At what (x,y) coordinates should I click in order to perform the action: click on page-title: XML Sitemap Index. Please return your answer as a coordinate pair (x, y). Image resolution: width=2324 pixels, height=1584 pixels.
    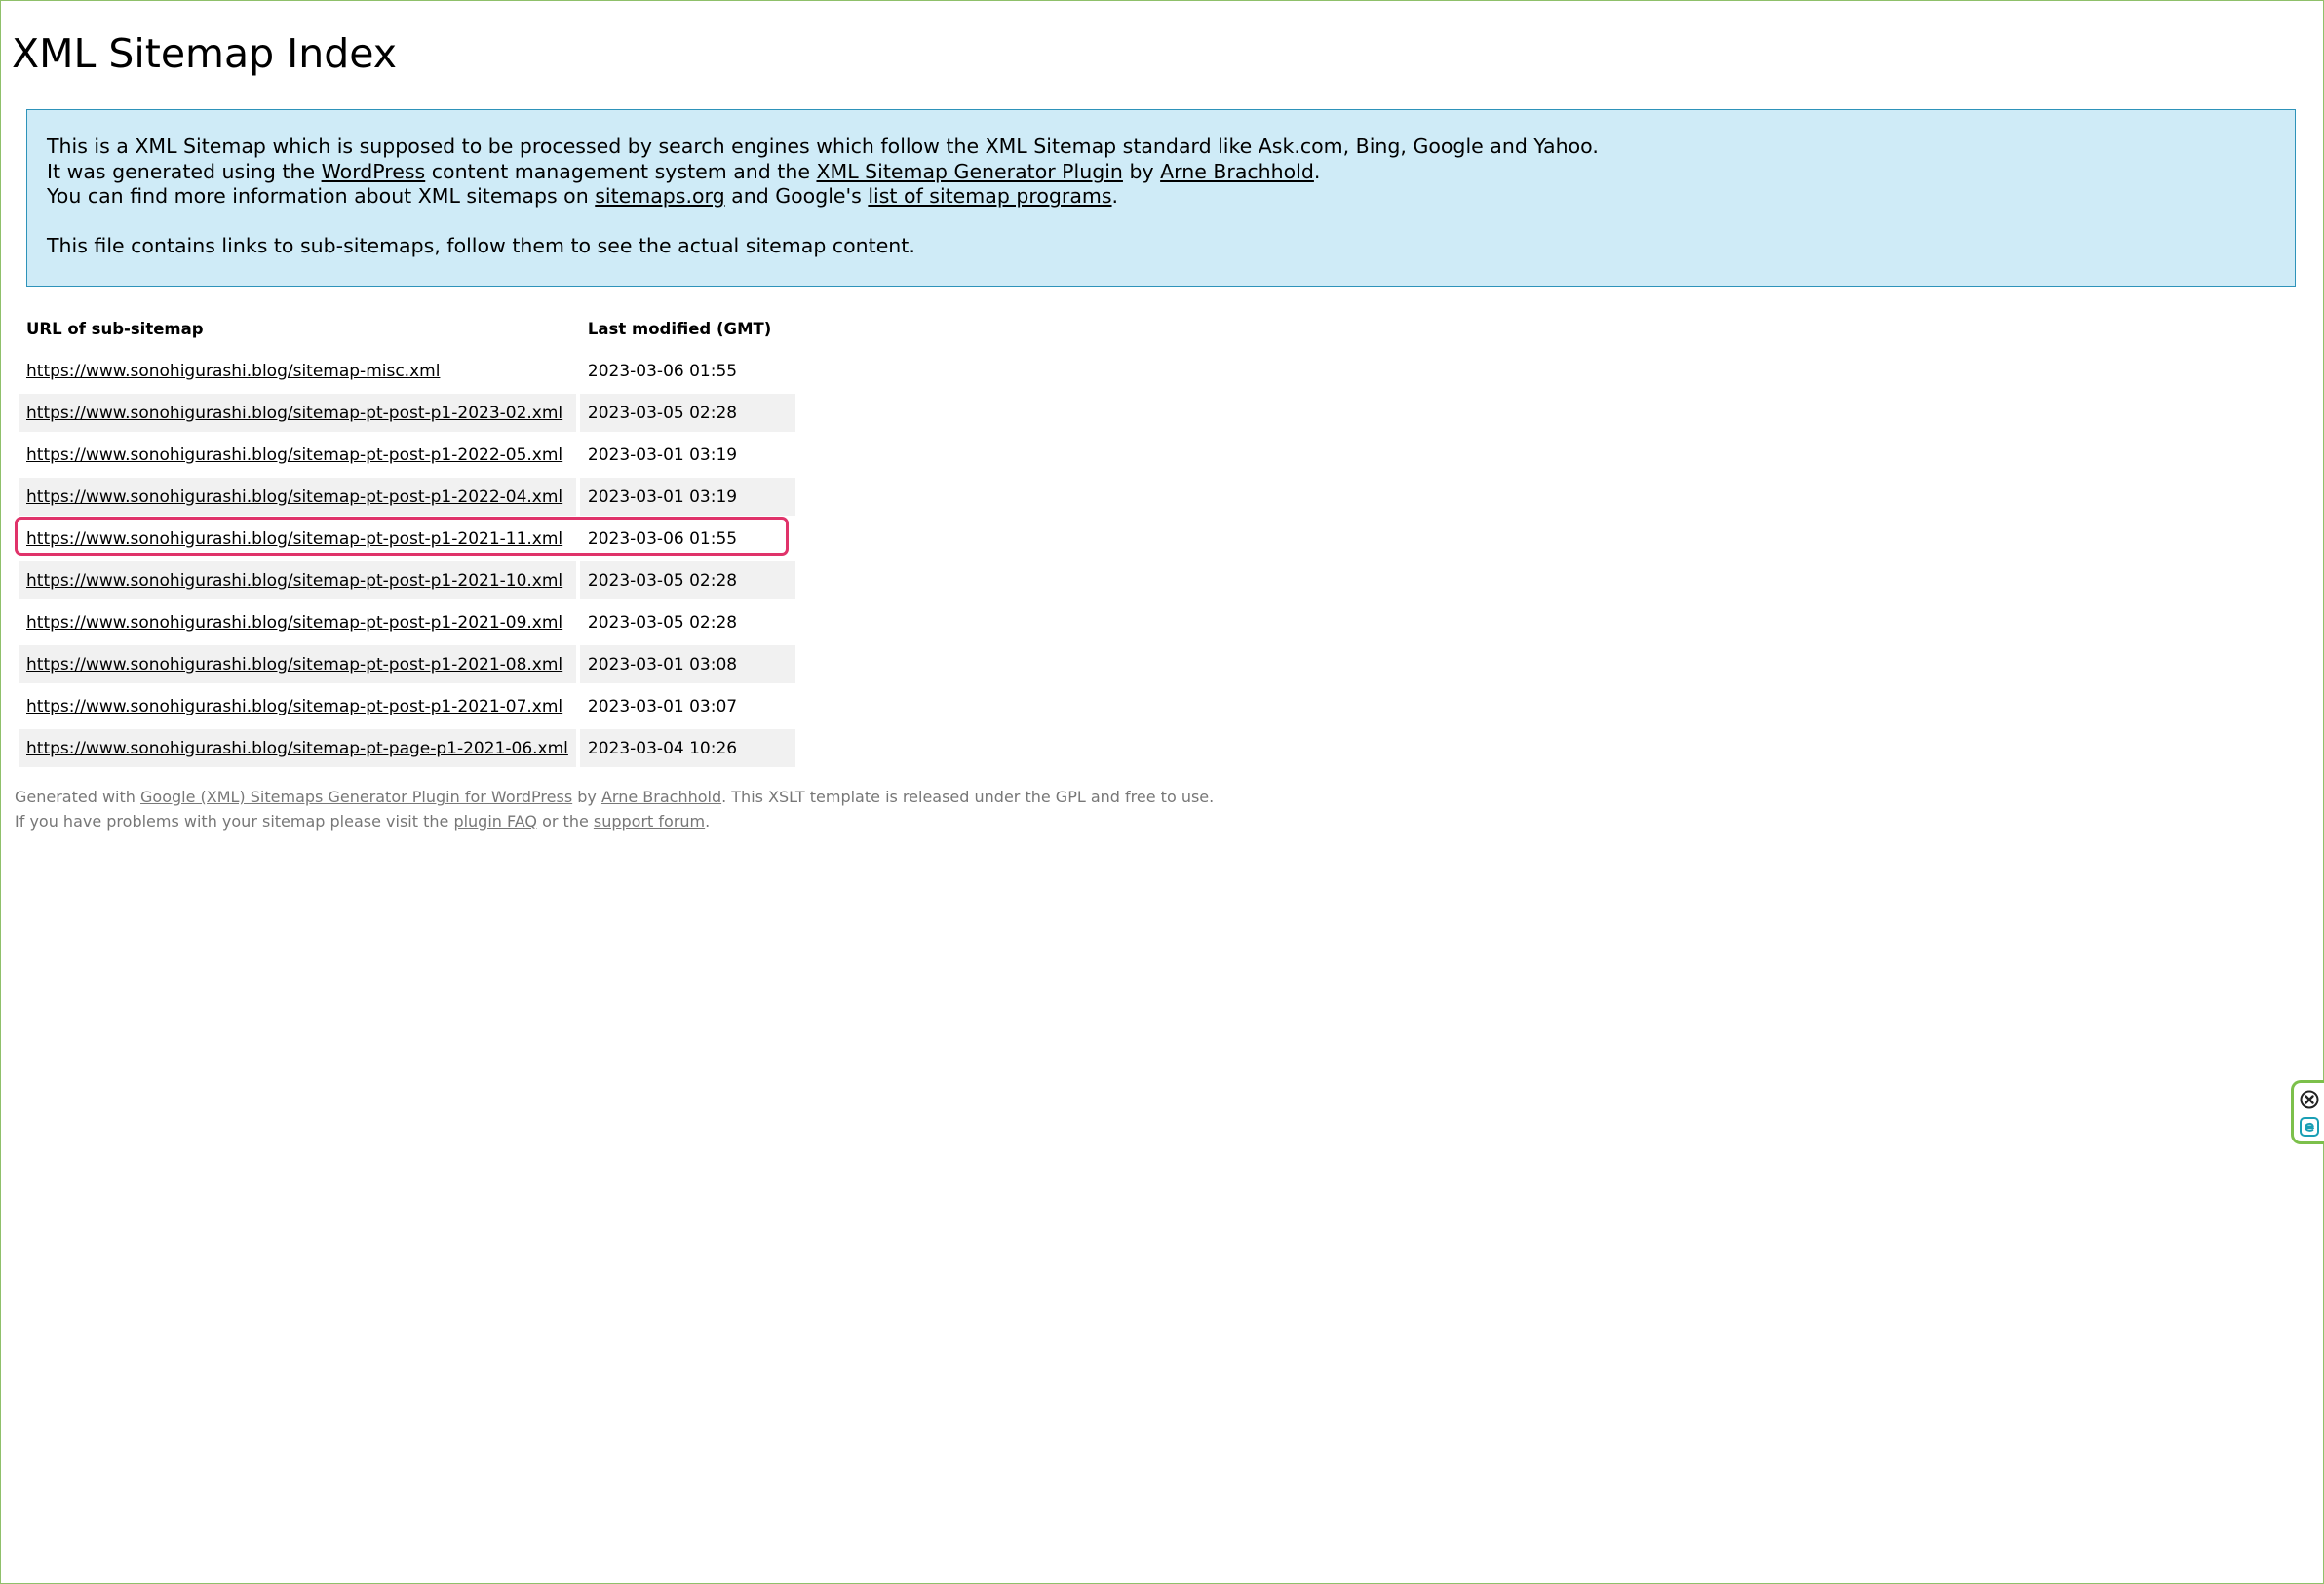
    Looking at the image, I should click on (205, 53).